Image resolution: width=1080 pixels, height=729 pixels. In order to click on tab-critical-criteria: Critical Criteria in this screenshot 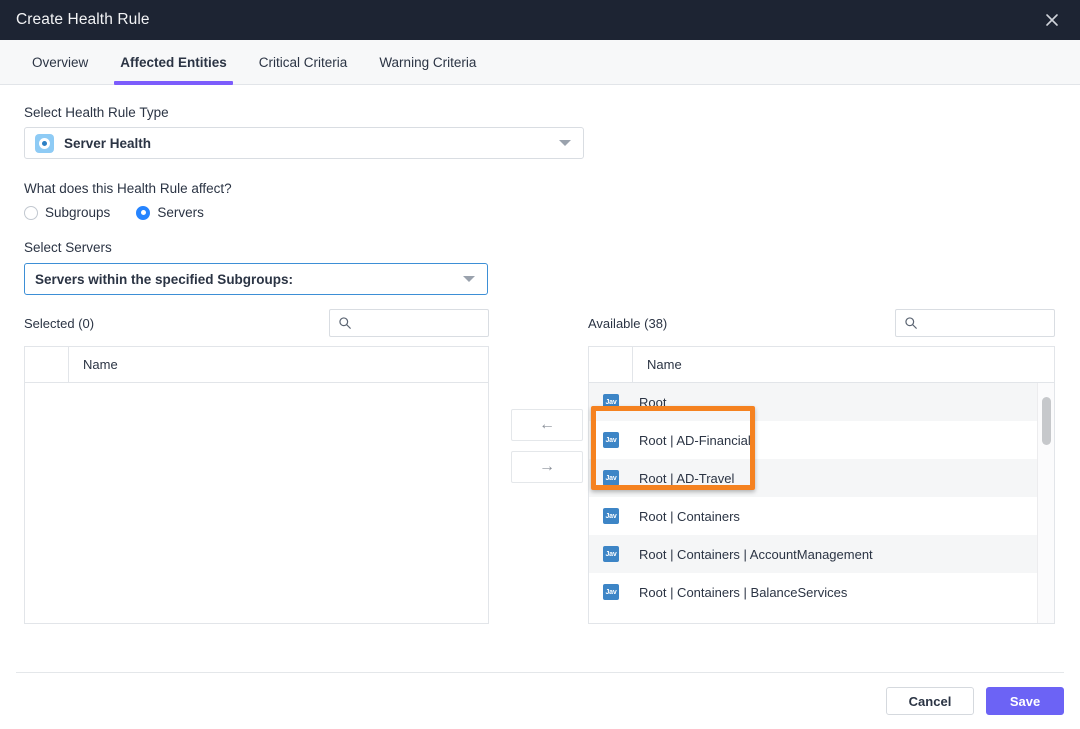, I will do `click(303, 62)`.